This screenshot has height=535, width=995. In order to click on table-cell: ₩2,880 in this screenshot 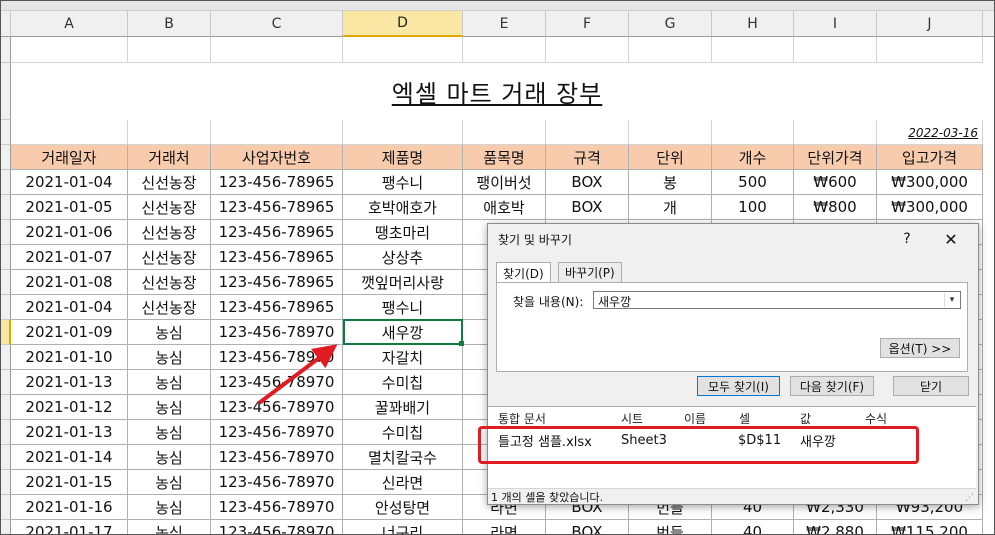, I will do `click(835, 527)`.